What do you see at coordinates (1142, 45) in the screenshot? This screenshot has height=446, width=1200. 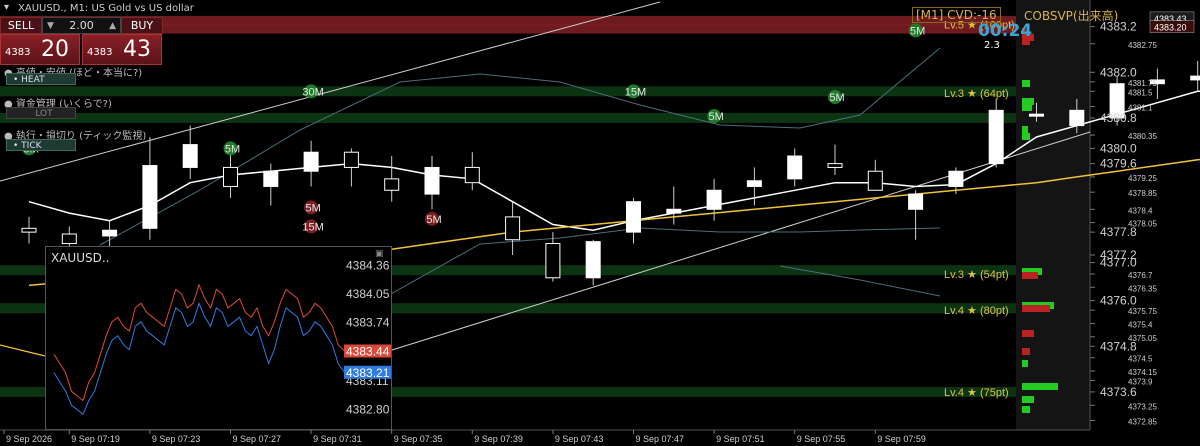 I see `price-tick-label: 4382.75` at bounding box center [1142, 45].